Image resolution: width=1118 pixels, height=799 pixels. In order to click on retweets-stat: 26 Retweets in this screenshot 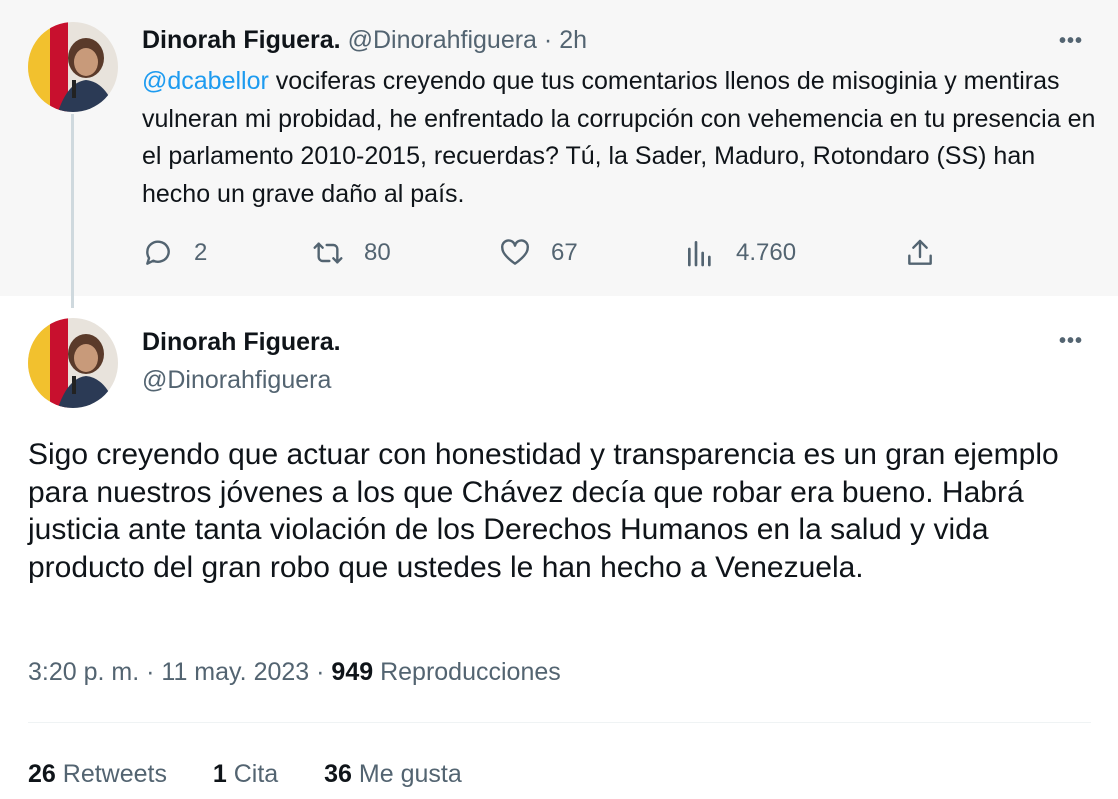, I will do `click(97, 774)`.